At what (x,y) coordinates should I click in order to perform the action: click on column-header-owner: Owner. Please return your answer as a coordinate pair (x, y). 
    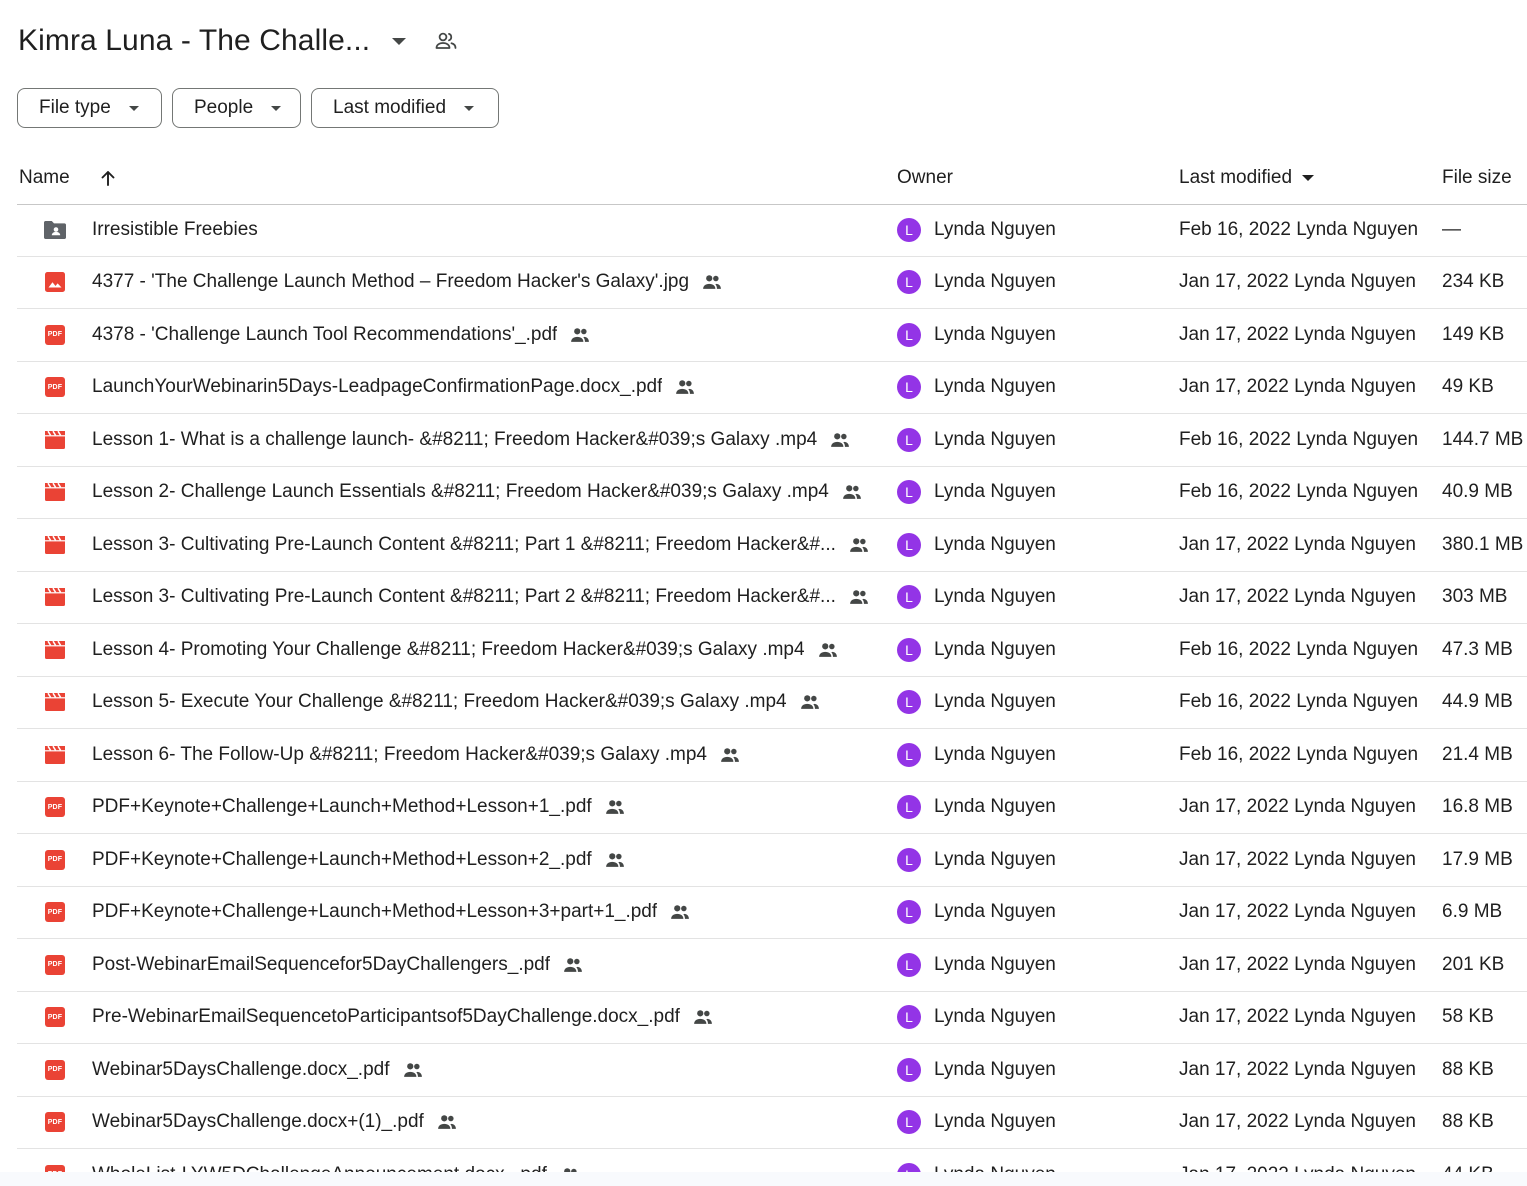
    Looking at the image, I should click on (925, 178).